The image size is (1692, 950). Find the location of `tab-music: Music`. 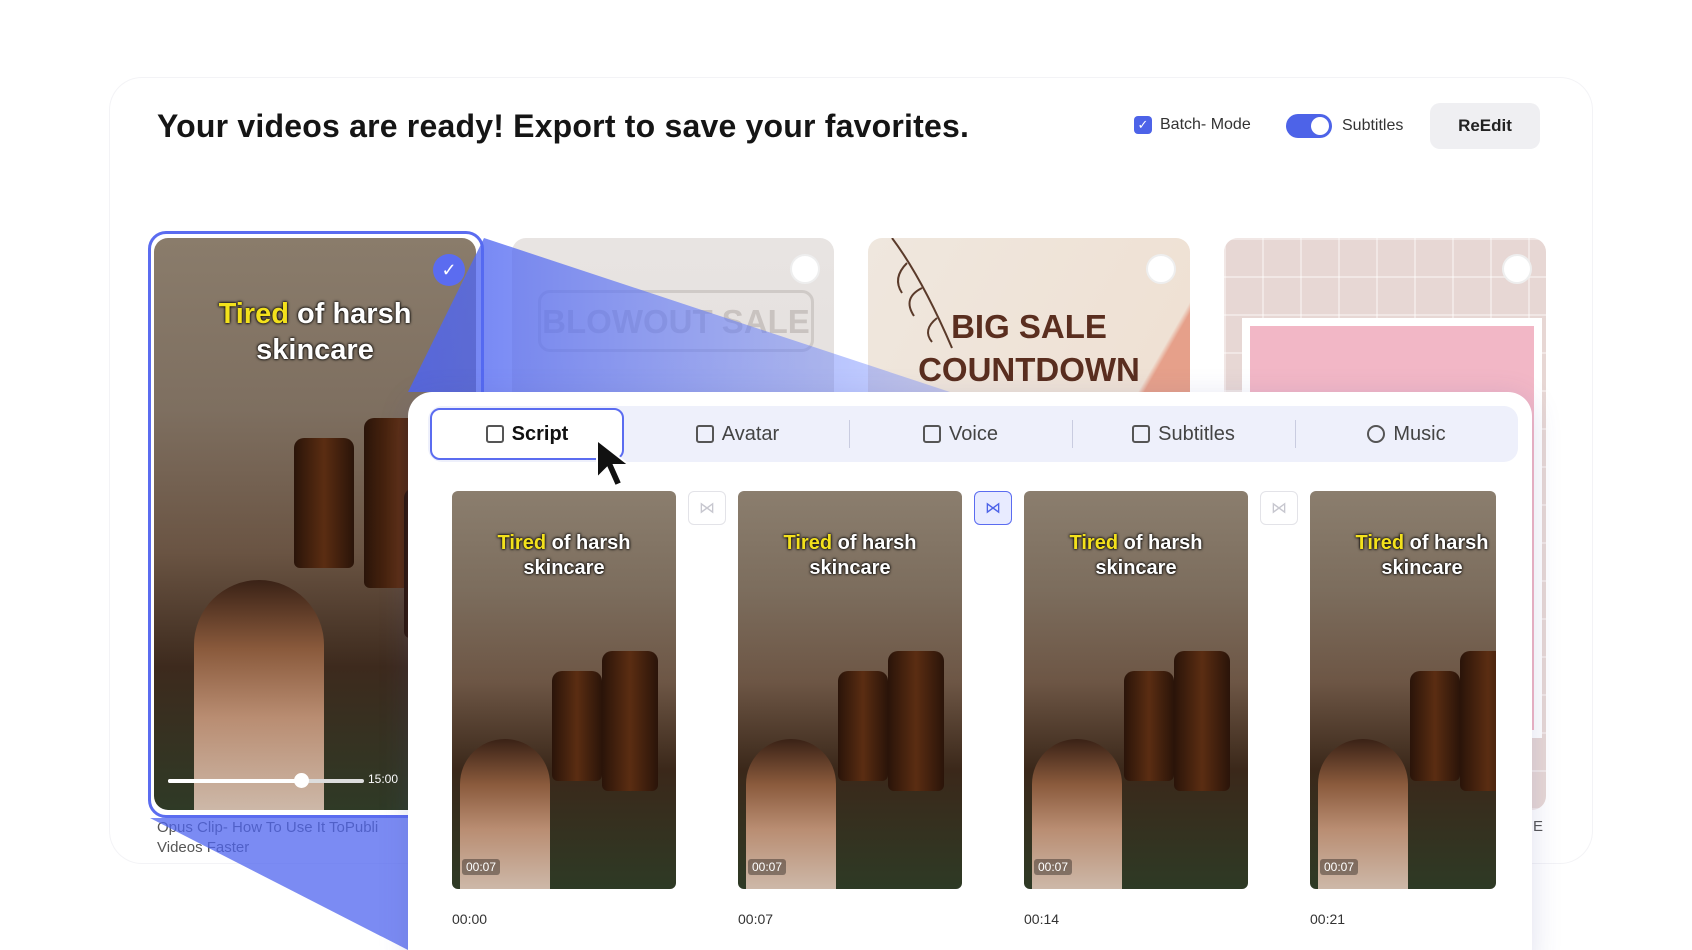

tab-music: Music is located at coordinates (1406, 434).